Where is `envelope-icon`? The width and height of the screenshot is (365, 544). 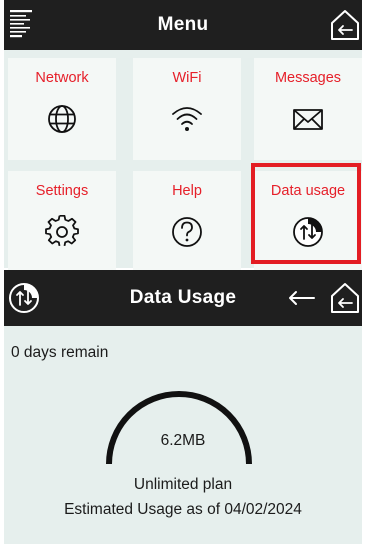 envelope-icon is located at coordinates (308, 119).